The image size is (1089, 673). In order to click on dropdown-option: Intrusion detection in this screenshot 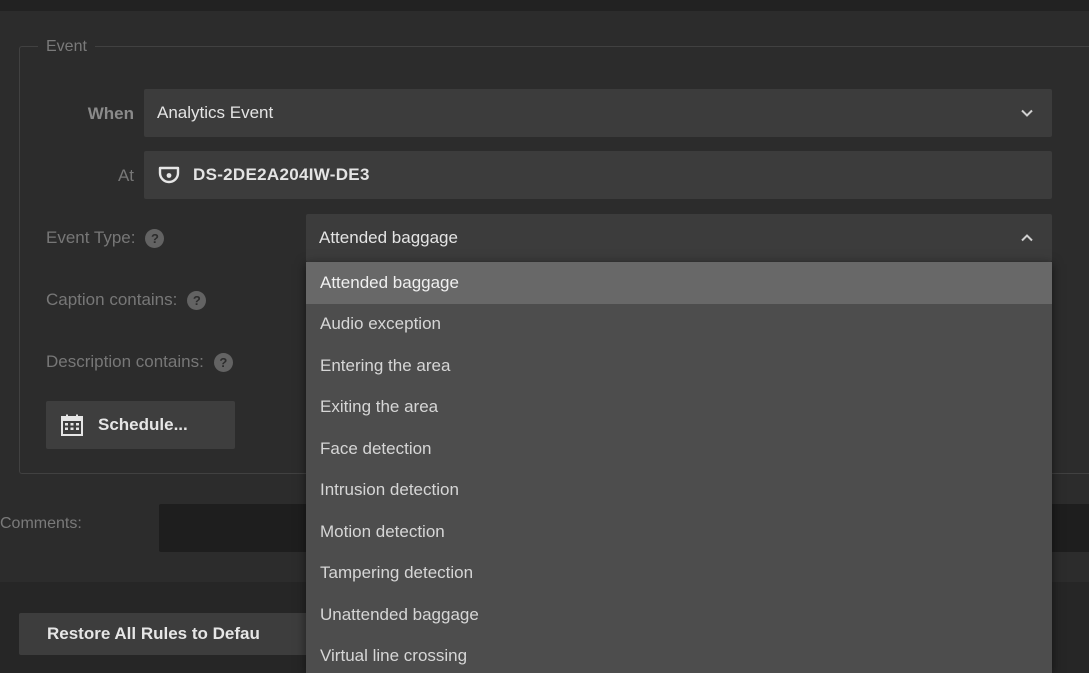, I will do `click(679, 491)`.